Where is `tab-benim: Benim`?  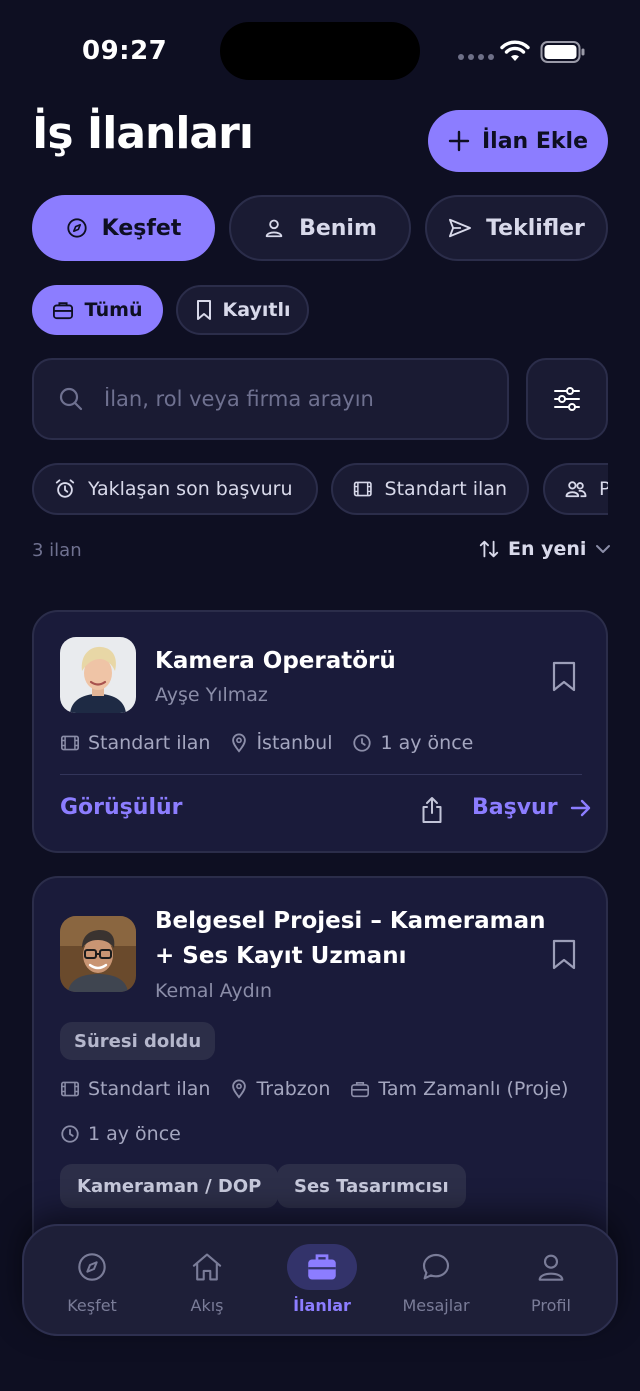
tab-benim: Benim is located at coordinates (320, 228).